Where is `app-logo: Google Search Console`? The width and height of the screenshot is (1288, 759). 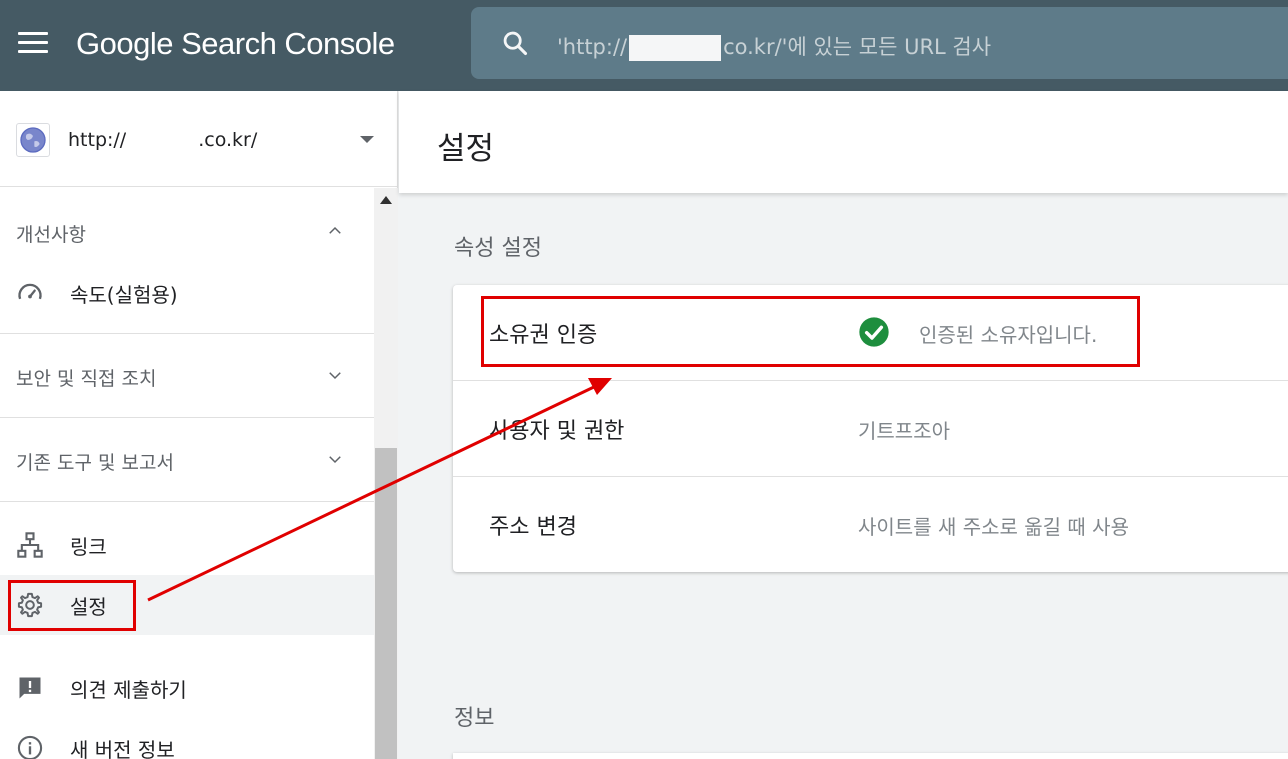
app-logo: Google Search Console is located at coordinates (235, 44).